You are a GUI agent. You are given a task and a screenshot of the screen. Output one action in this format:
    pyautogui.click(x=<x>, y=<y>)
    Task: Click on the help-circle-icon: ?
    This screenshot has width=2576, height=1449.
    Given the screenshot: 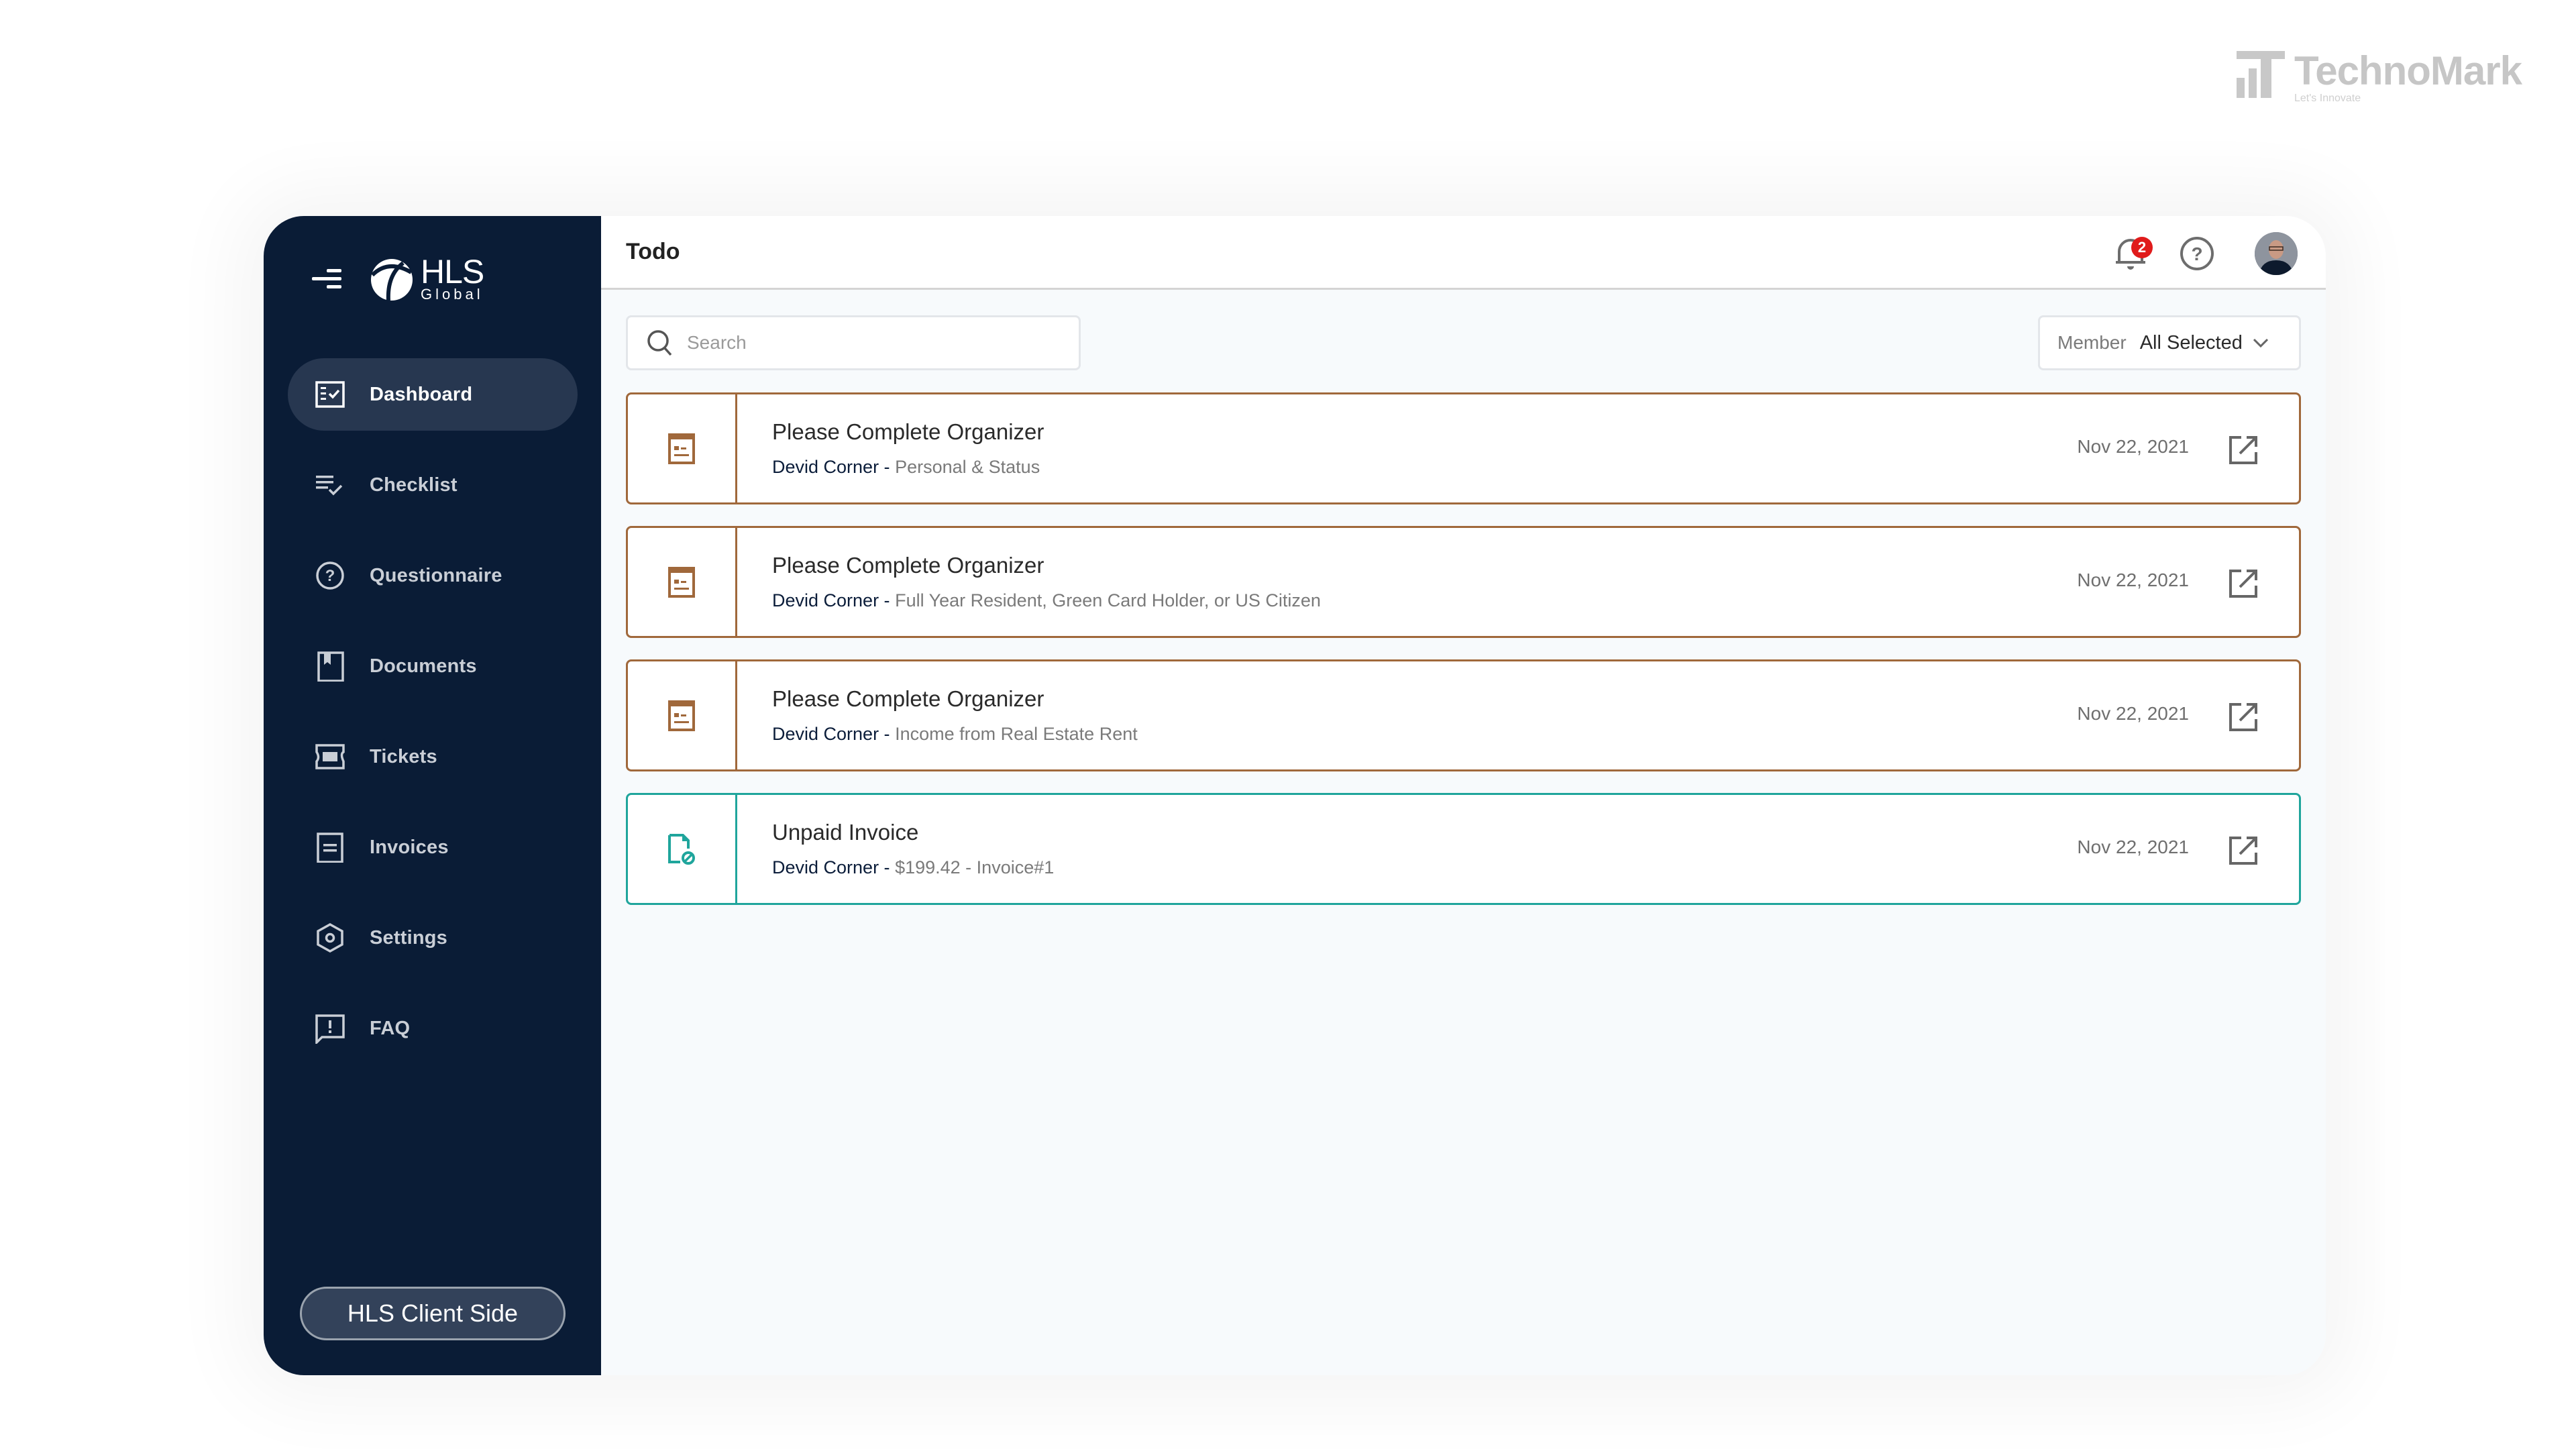 What is the action you would take?
    pyautogui.click(x=2197, y=253)
    